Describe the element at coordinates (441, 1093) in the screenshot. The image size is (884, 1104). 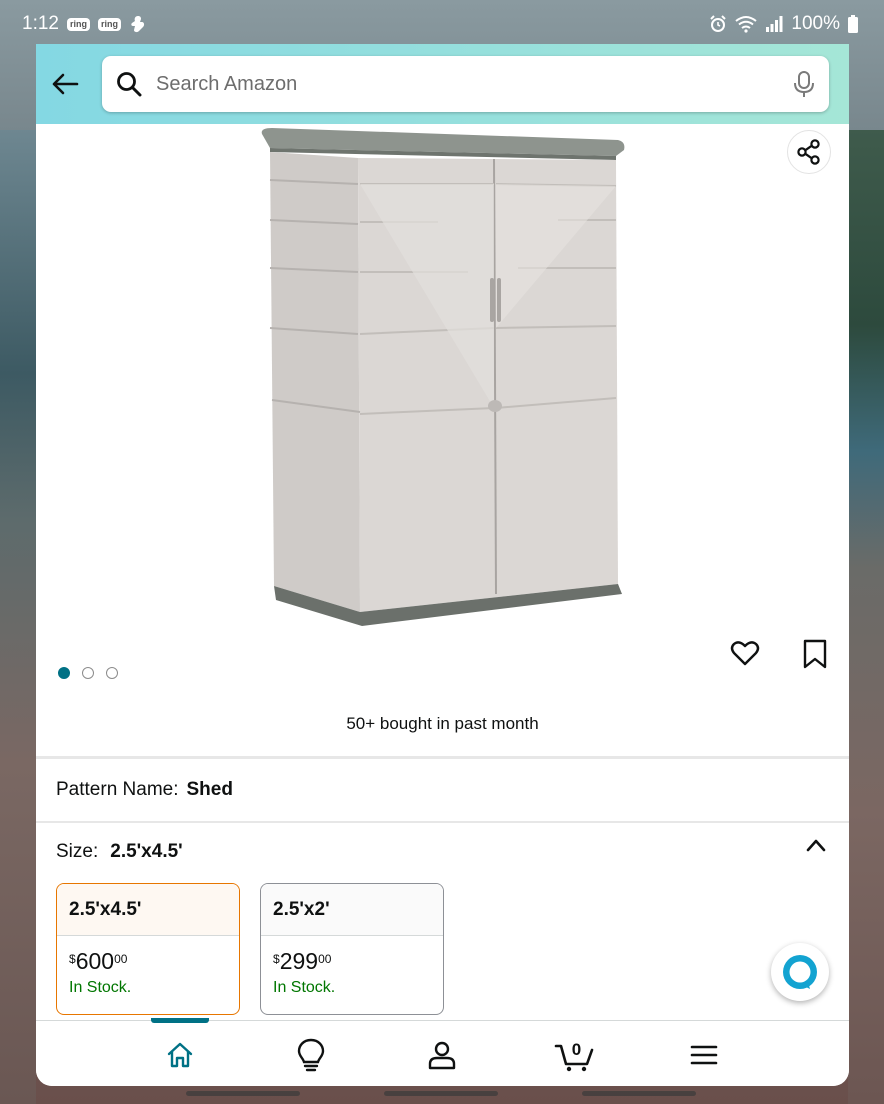
I see `gesture-bar-center` at that location.